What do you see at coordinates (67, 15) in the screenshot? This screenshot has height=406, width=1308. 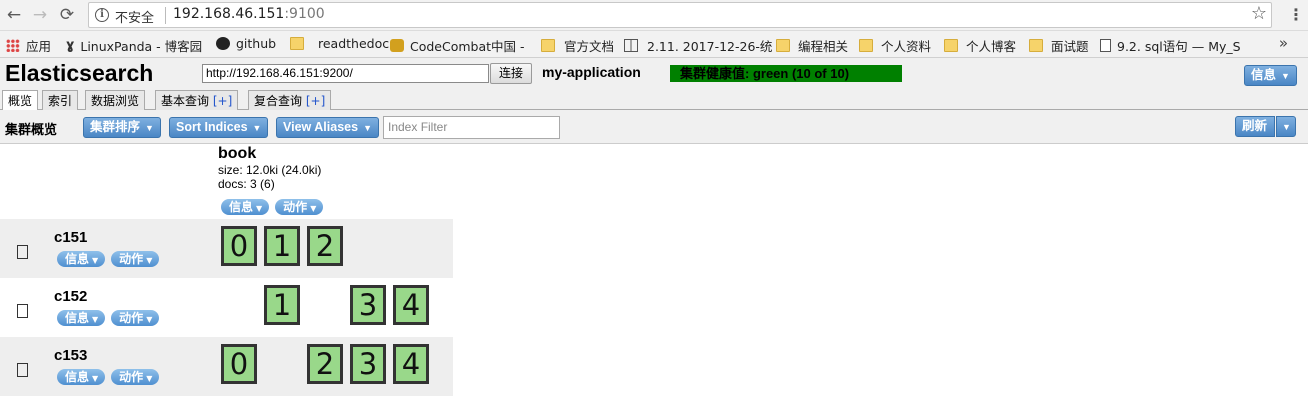 I see `reload-icon: ⟳` at bounding box center [67, 15].